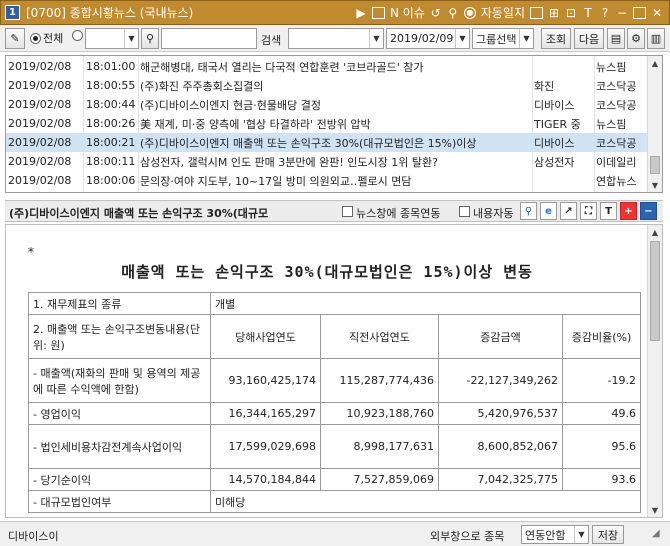 Image resolution: width=670 pixels, height=546 pixels. I want to click on close-icon: ✕, so click(657, 13).